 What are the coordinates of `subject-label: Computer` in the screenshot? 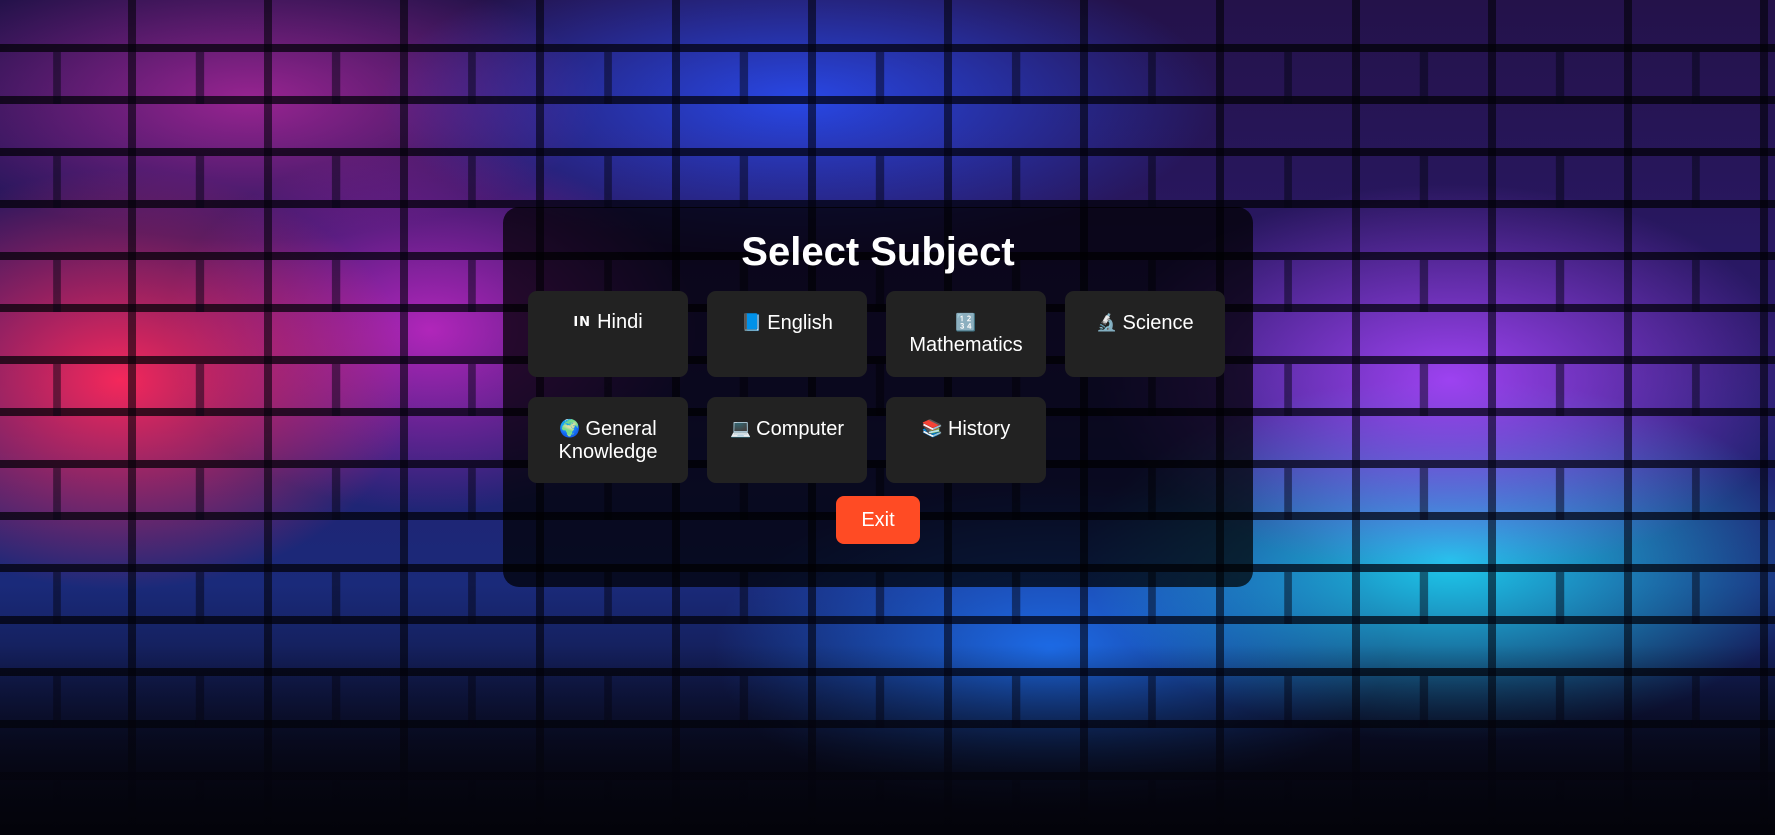 It's located at (800, 429).